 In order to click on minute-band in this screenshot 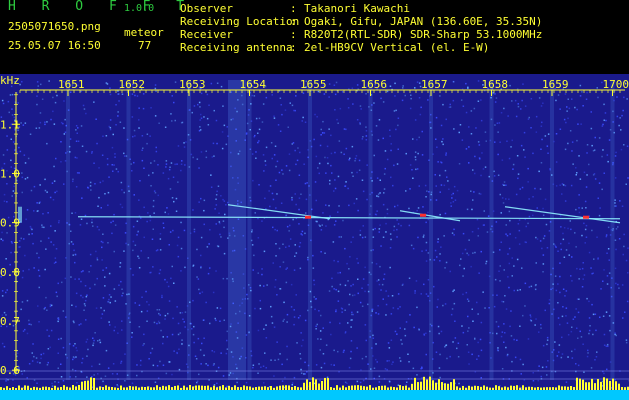, I will do `click(612, 230)`.